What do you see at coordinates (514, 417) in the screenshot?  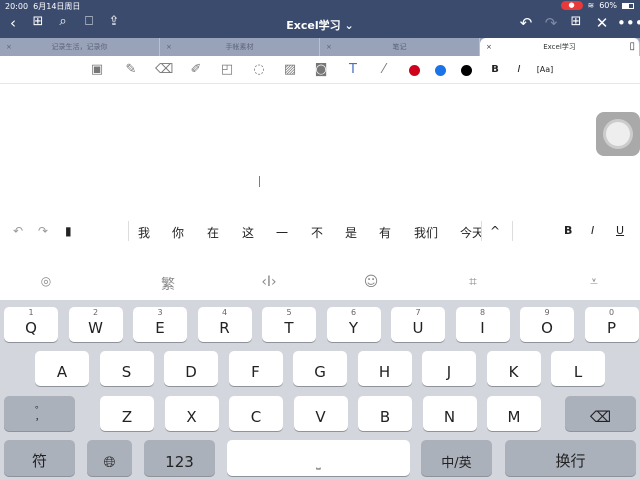 I see `key-label: M` at bounding box center [514, 417].